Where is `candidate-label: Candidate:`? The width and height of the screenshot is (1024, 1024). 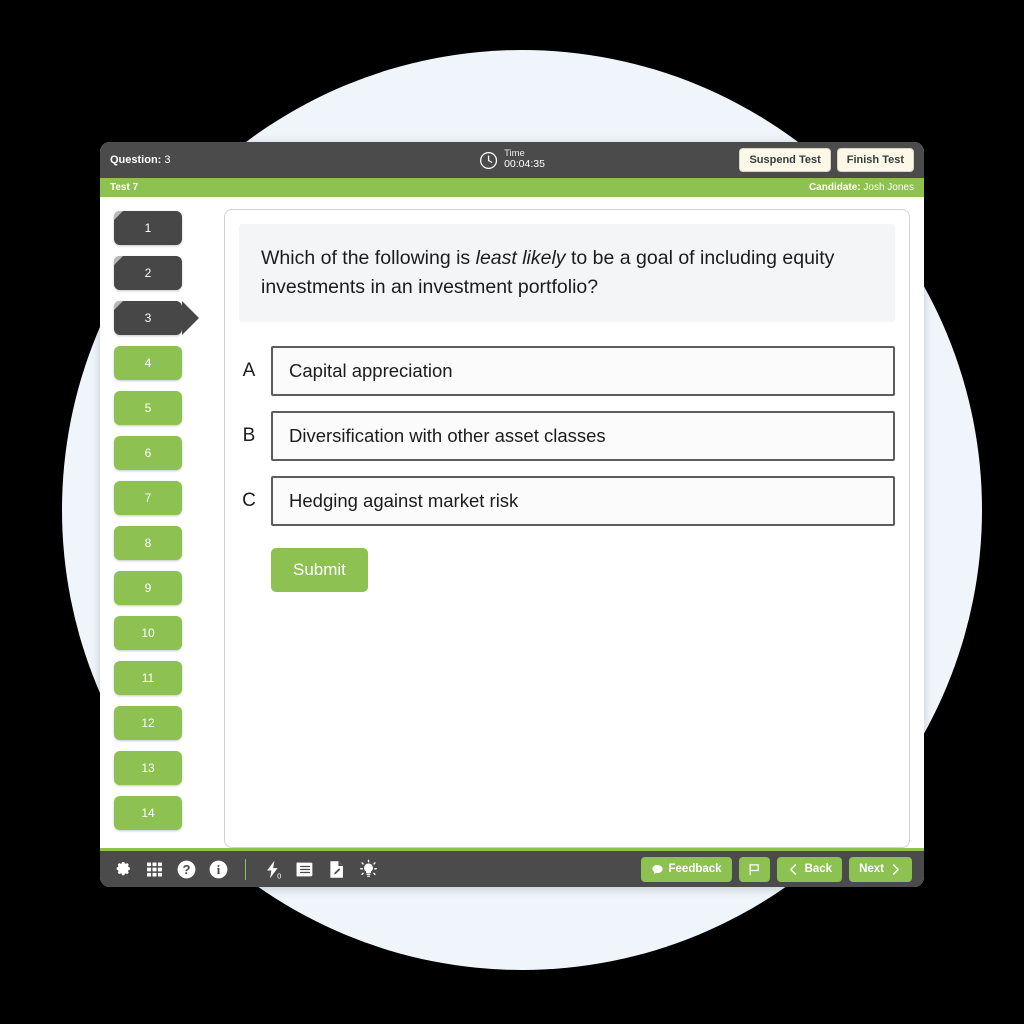
candidate-label: Candidate: is located at coordinates (834, 187).